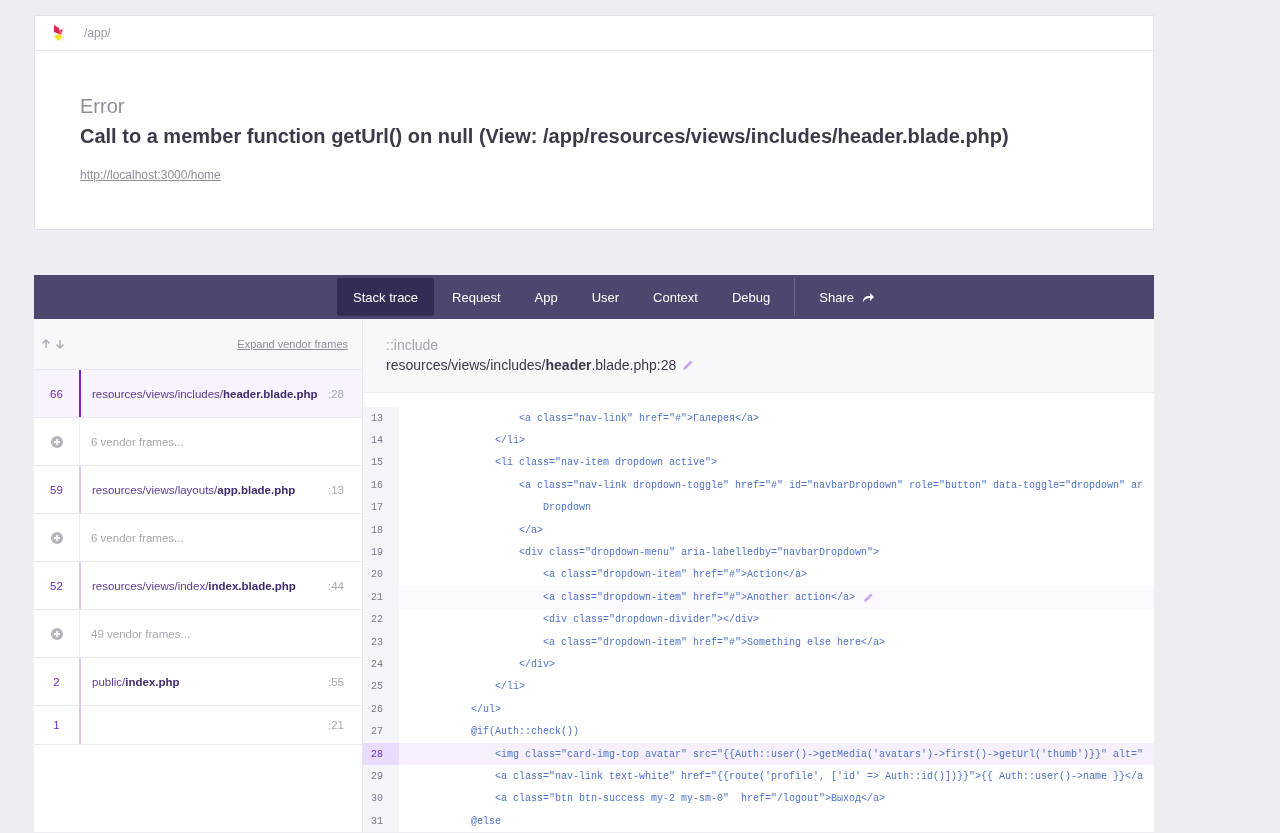 The height and width of the screenshot is (833, 1280). I want to click on tab: User, so click(605, 297).